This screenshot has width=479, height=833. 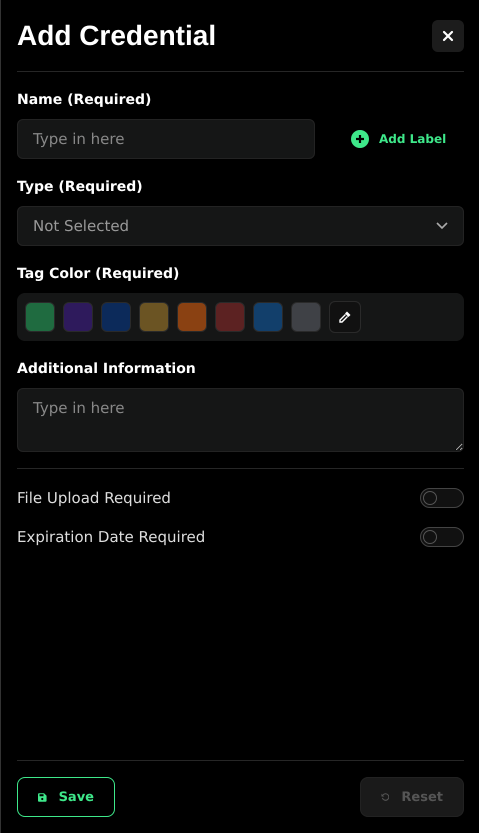 What do you see at coordinates (66, 797) in the screenshot?
I see `save-button: Save` at bounding box center [66, 797].